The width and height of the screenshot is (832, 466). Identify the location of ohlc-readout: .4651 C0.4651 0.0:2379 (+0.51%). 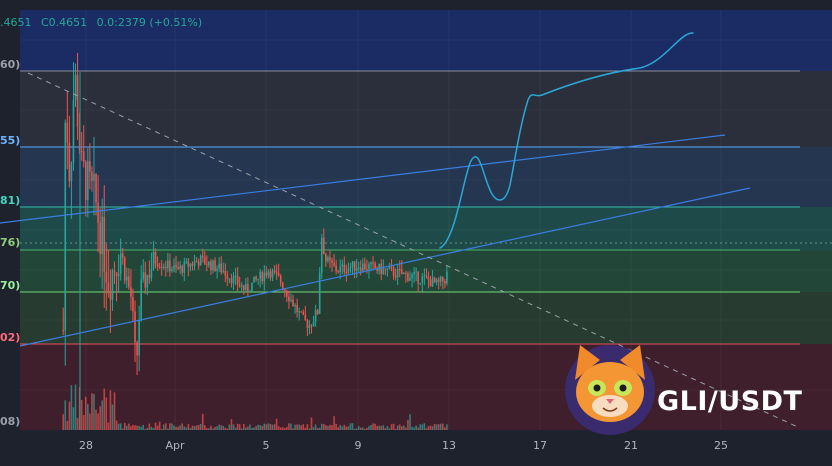
(104, 22).